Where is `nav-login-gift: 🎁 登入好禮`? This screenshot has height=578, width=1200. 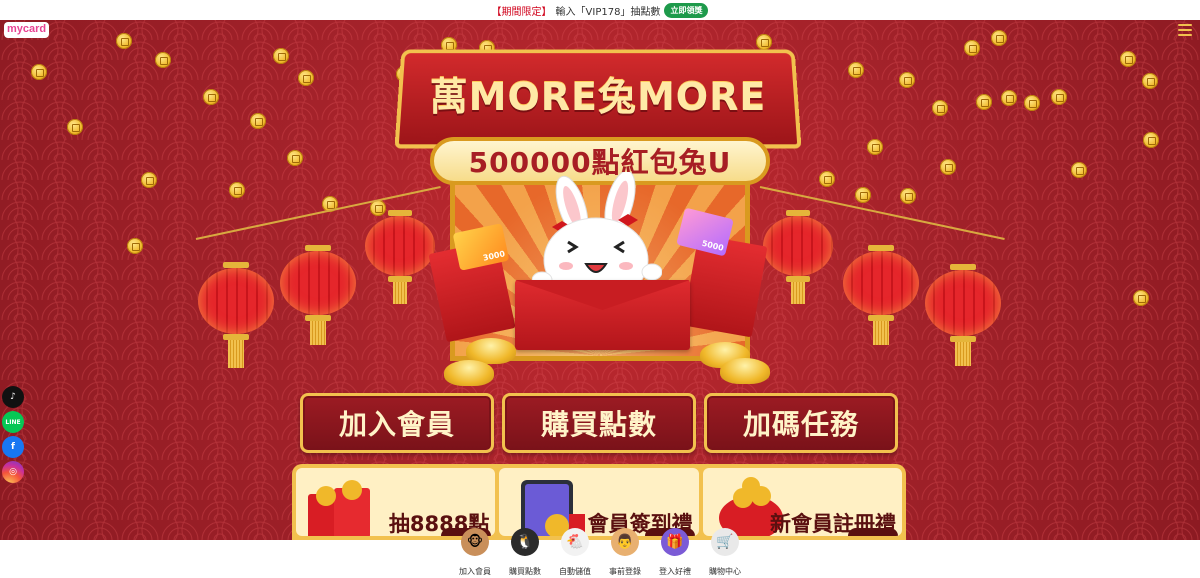
nav-login-gift: 🎁 登入好禮 is located at coordinates (675, 553).